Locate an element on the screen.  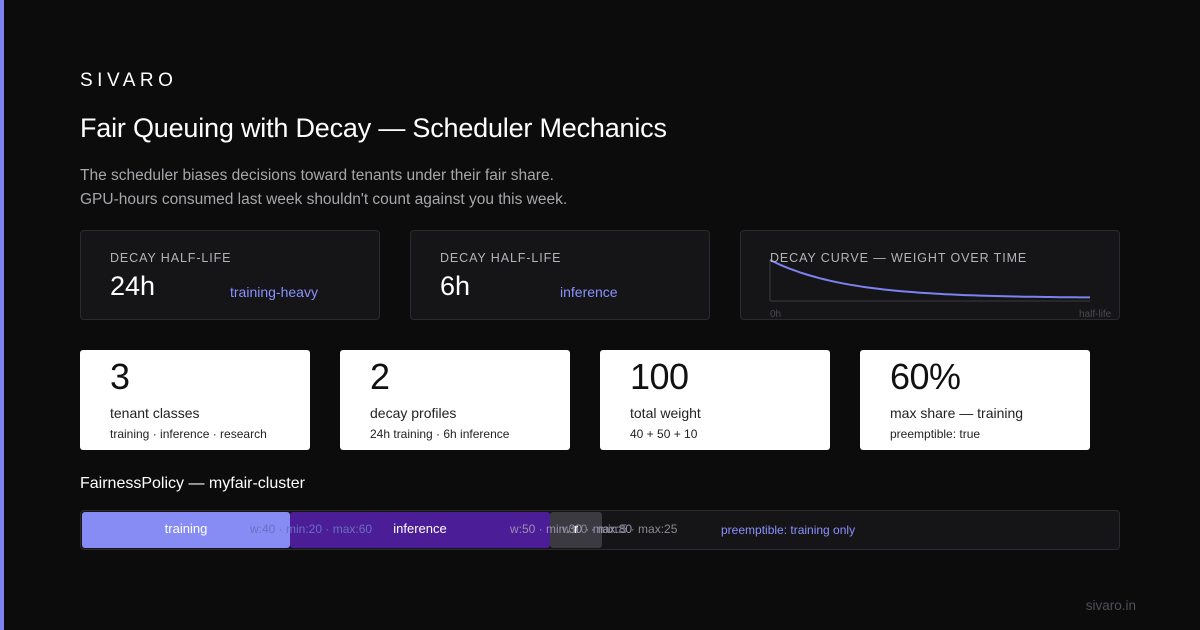
segment-training-label: training is located at coordinates (186, 528).